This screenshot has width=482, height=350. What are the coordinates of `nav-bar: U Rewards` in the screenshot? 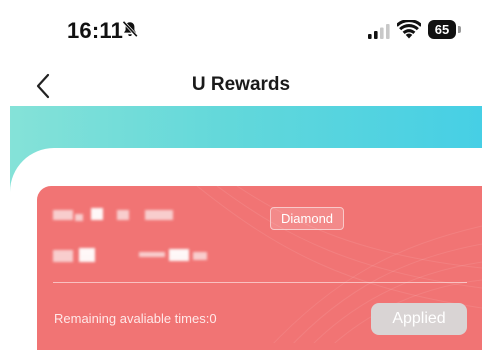 It's located at (241, 86).